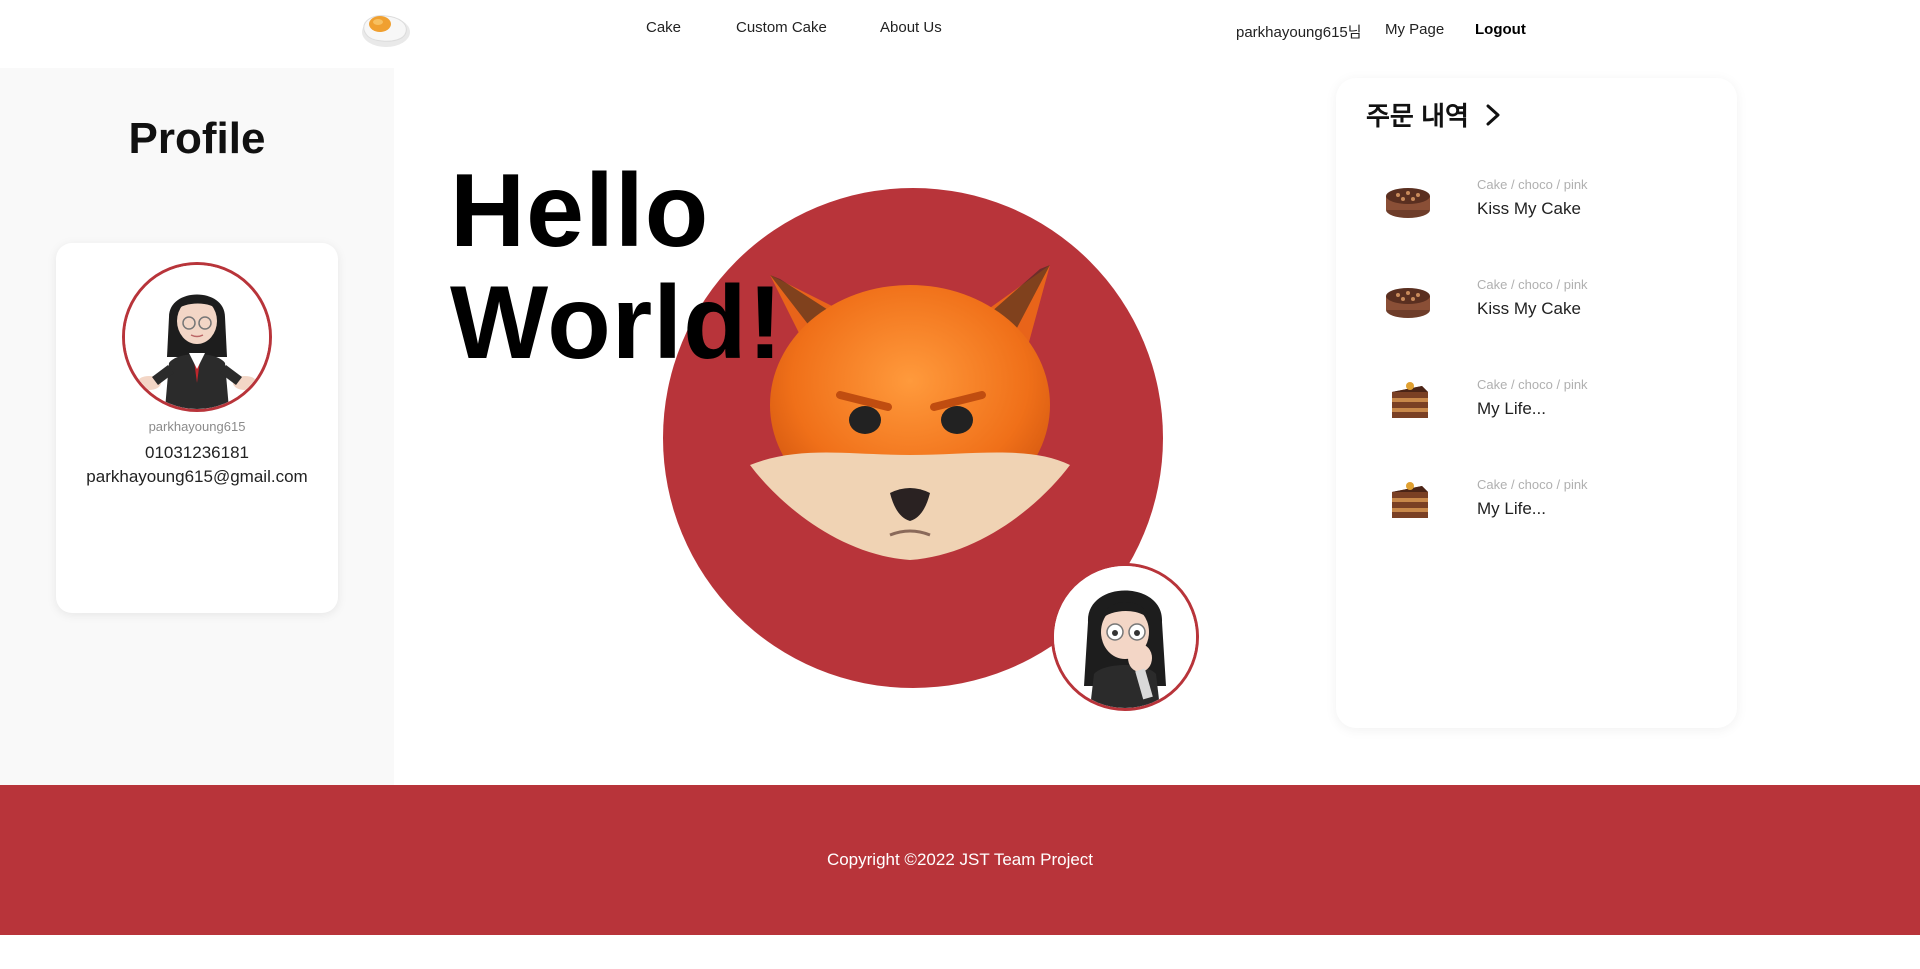  Describe the element at coordinates (580, 211) in the screenshot. I see `hero-line-1: Hello` at that location.